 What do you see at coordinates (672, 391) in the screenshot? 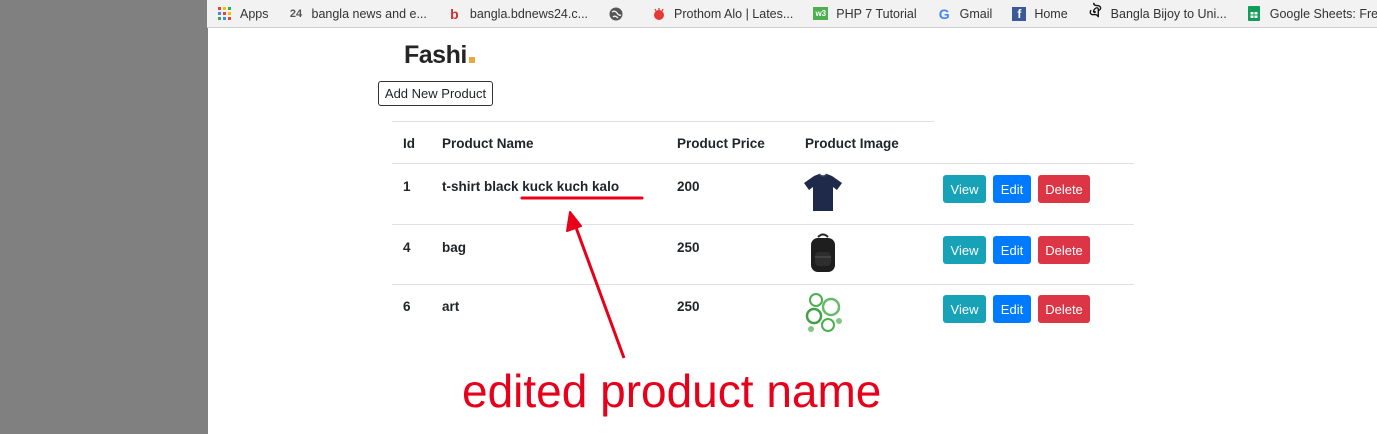
I see `annotation-text: edited product name` at bounding box center [672, 391].